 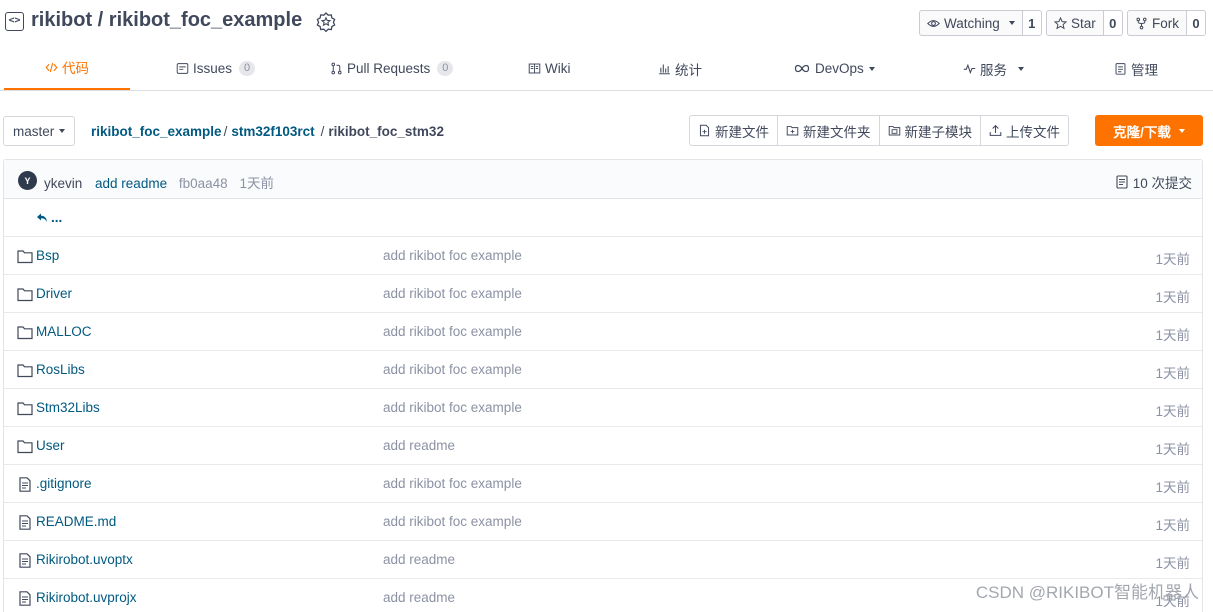 I want to click on tab-statistics-label: 统计, so click(x=688, y=70).